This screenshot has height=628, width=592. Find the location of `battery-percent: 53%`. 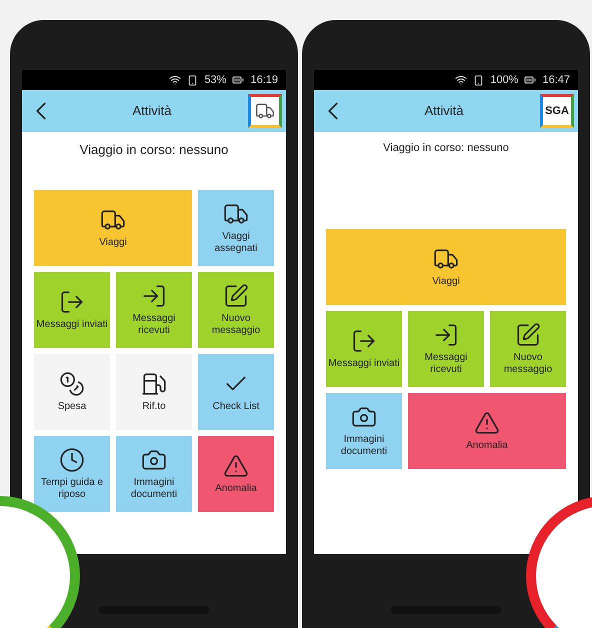

battery-percent: 53% is located at coordinates (215, 80).